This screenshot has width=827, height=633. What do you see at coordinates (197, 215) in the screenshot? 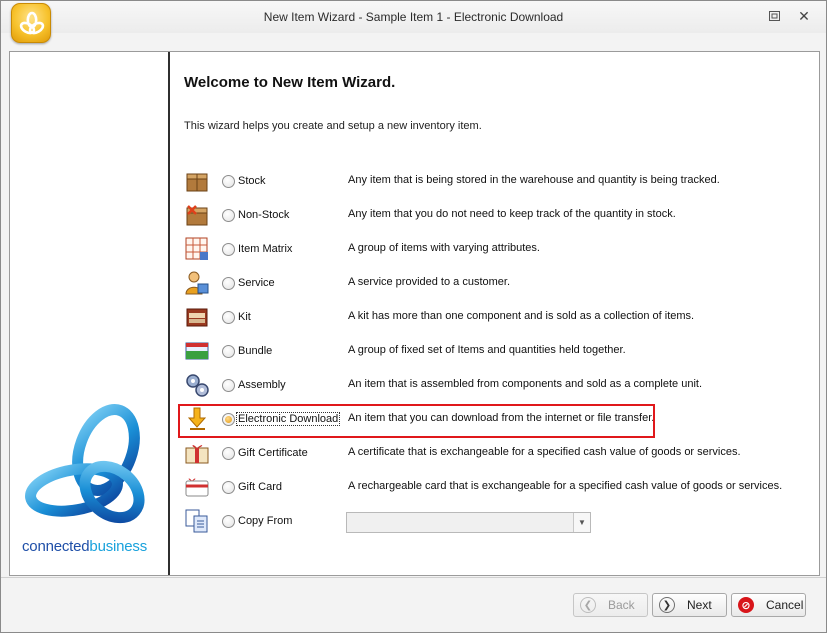
I see `non-stock-box-icon` at bounding box center [197, 215].